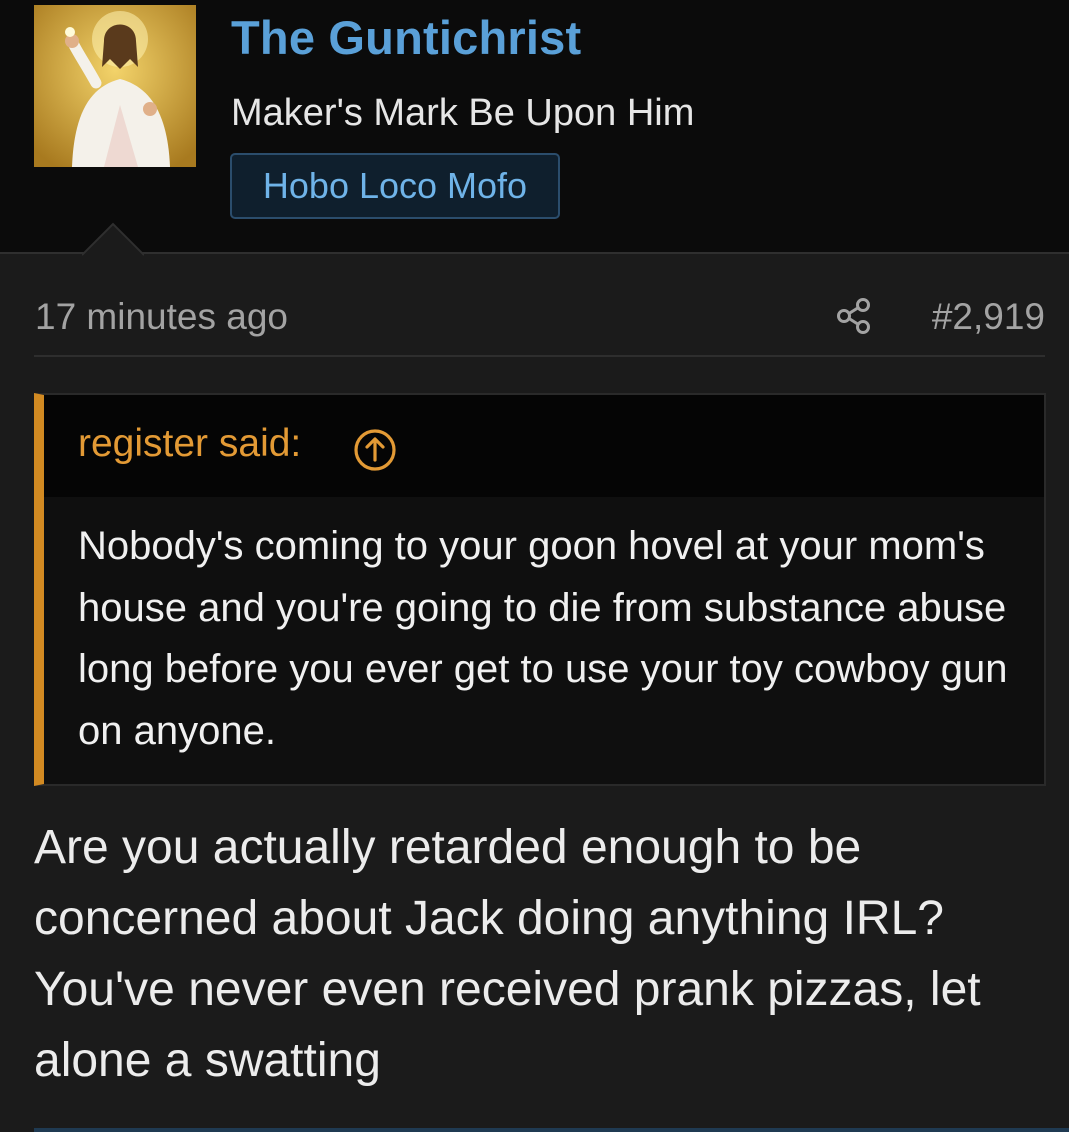  I want to click on username: The Guntichrist, so click(406, 37).